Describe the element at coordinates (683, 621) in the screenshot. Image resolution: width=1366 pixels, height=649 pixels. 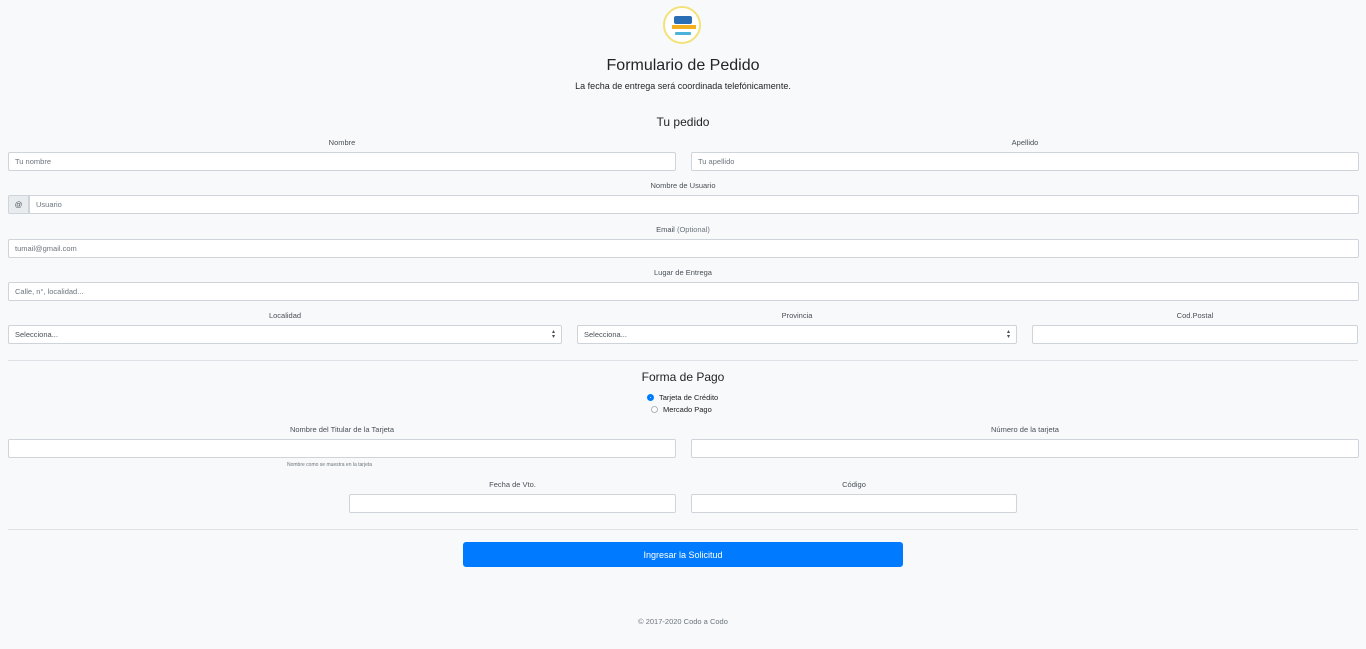
I see `footer-copyright: © 2017-2020 Codo a Codo` at that location.